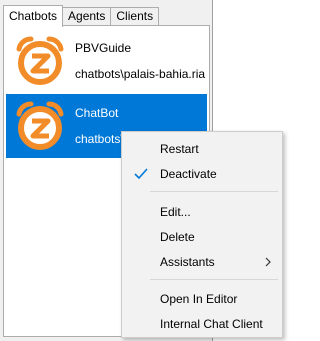 This screenshot has width=320, height=341. I want to click on tab-strip: Chatbots Agents Clients, so click(81, 16).